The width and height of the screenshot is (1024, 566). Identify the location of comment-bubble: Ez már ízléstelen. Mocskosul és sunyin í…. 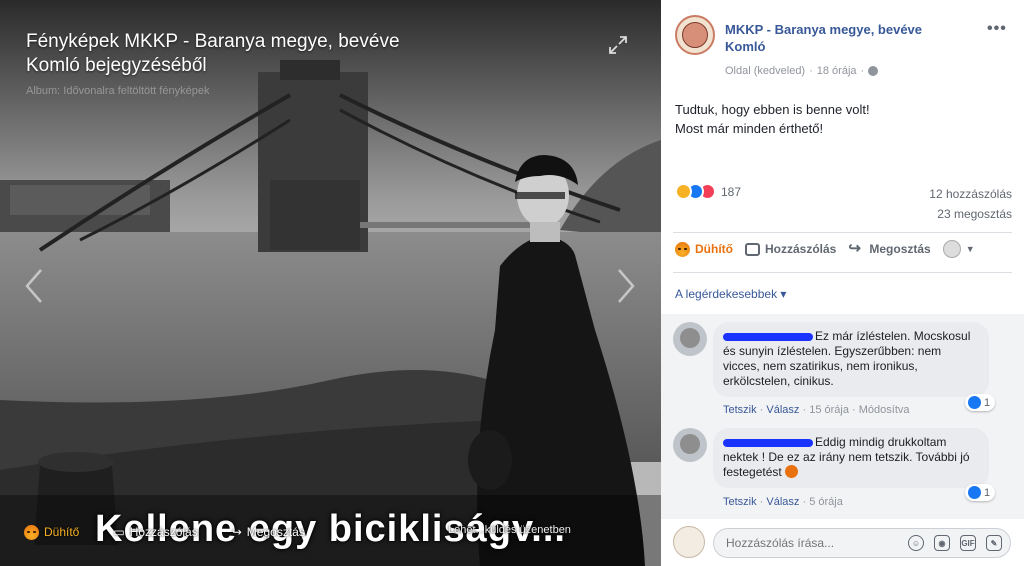
(851, 359).